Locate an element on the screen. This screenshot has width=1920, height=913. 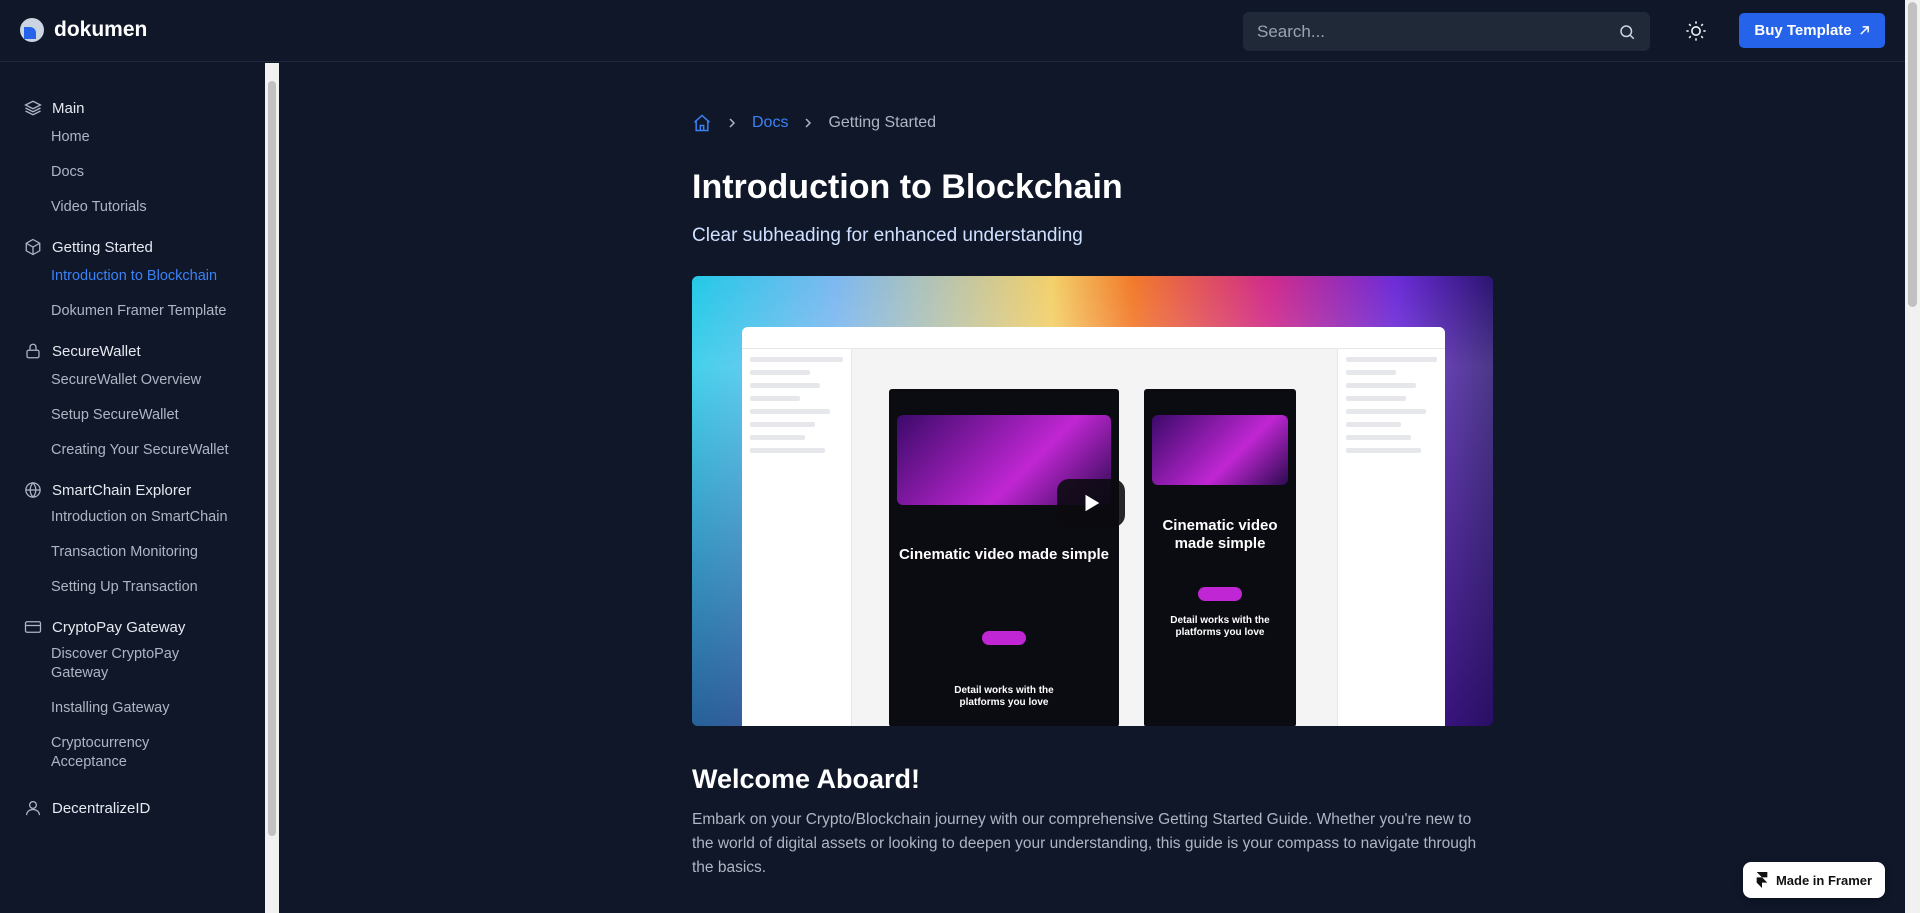
play-icon is located at coordinates (1092, 503).